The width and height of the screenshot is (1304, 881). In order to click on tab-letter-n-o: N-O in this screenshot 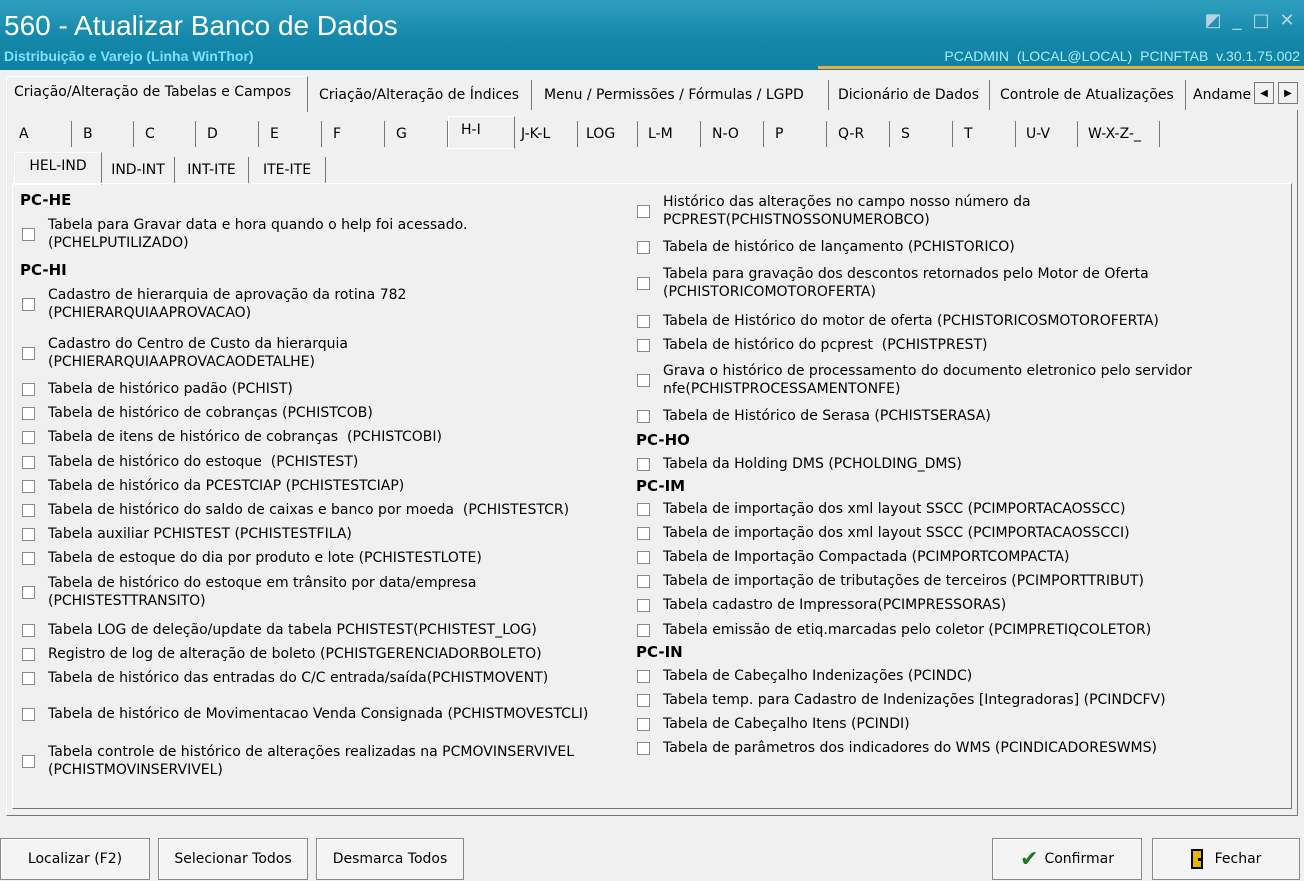, I will do `click(732, 134)`.